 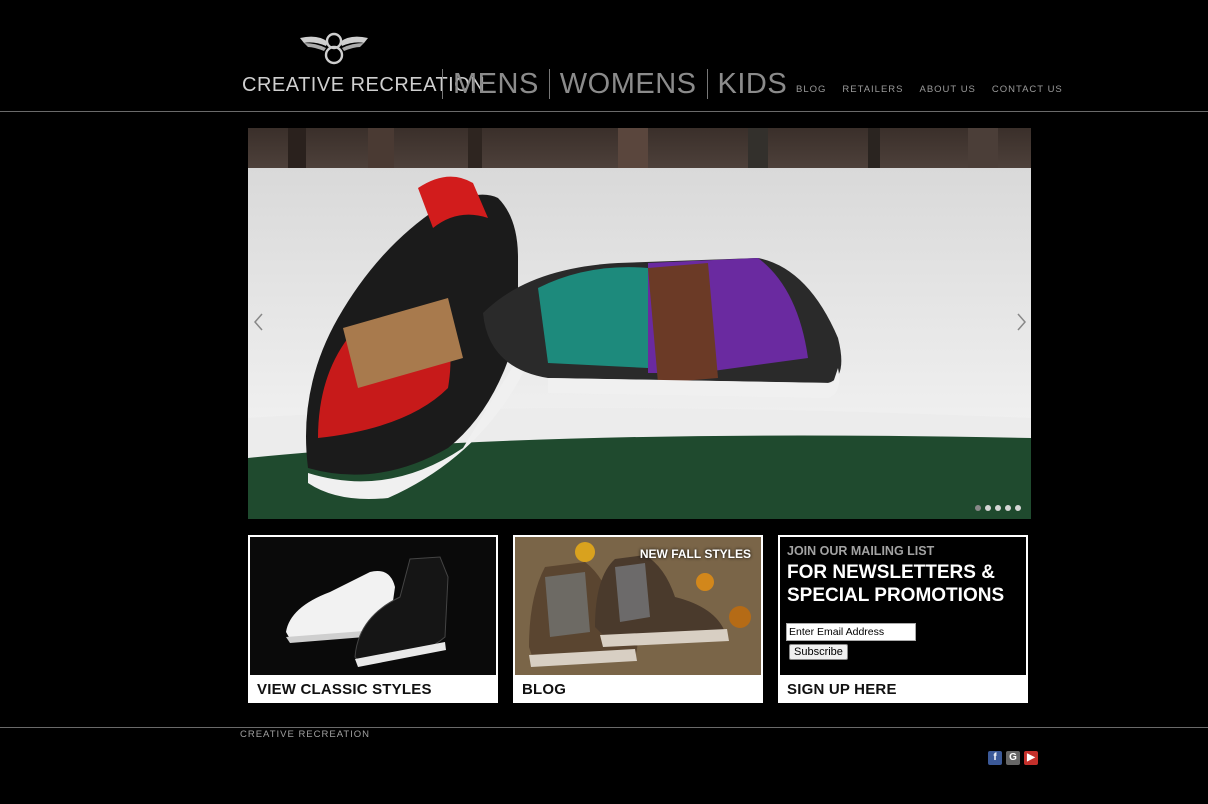 What do you see at coordinates (1022, 322) in the screenshot?
I see `hero-next-arrow-icon` at bounding box center [1022, 322].